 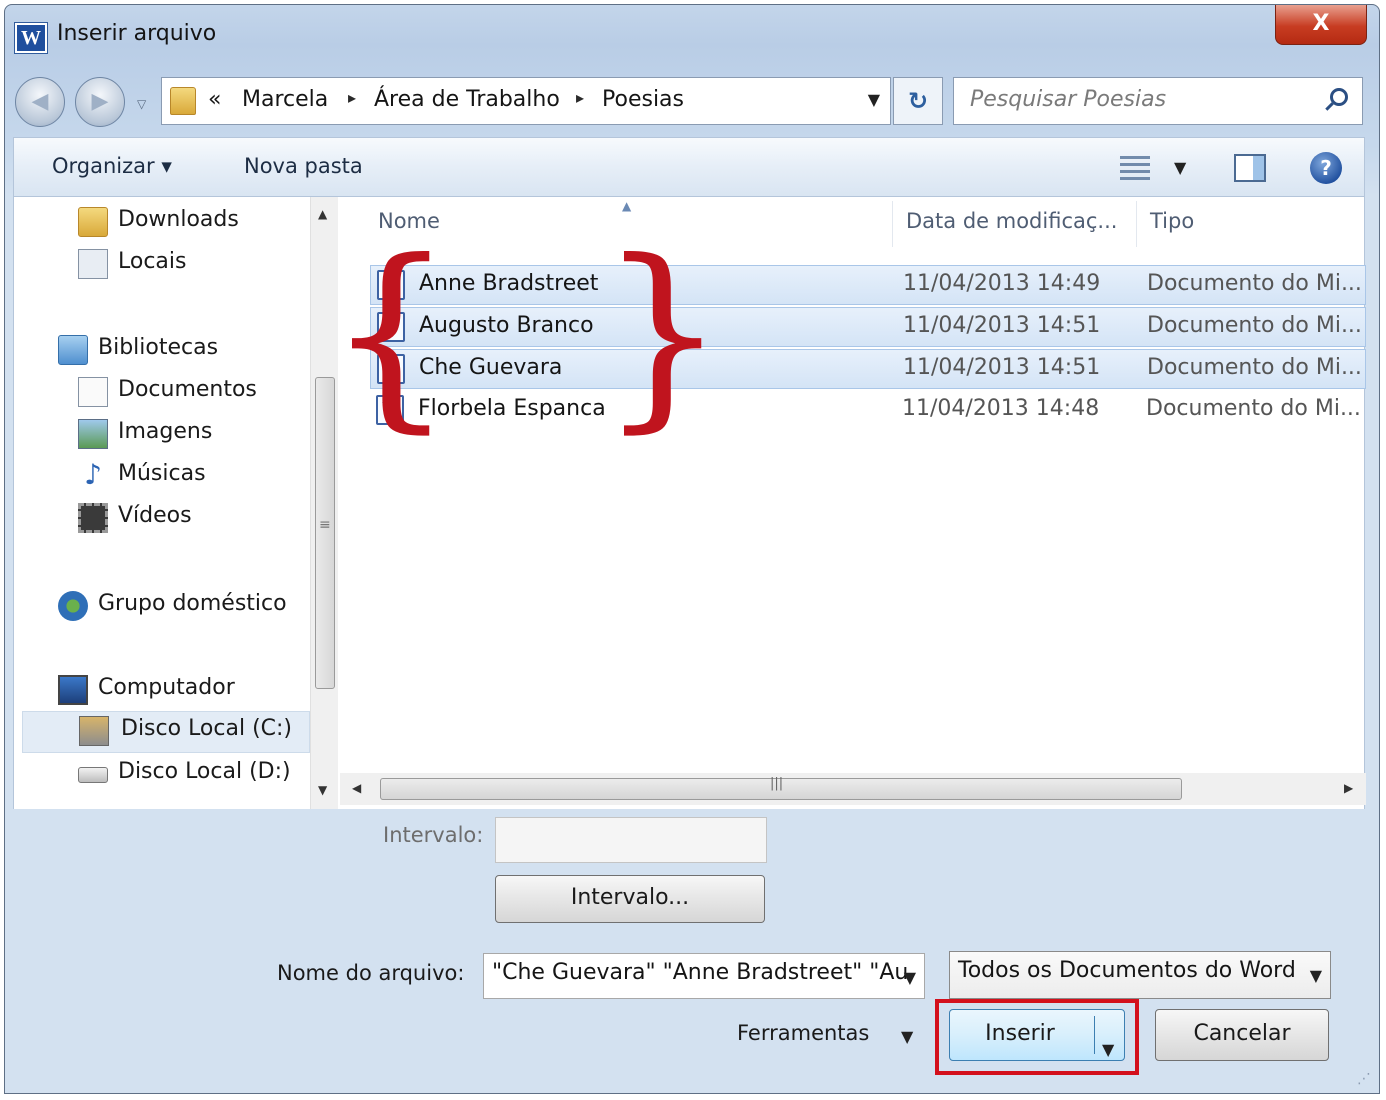 What do you see at coordinates (910, 977) in the screenshot?
I see `filename-history-dropdown-icon: ▼` at bounding box center [910, 977].